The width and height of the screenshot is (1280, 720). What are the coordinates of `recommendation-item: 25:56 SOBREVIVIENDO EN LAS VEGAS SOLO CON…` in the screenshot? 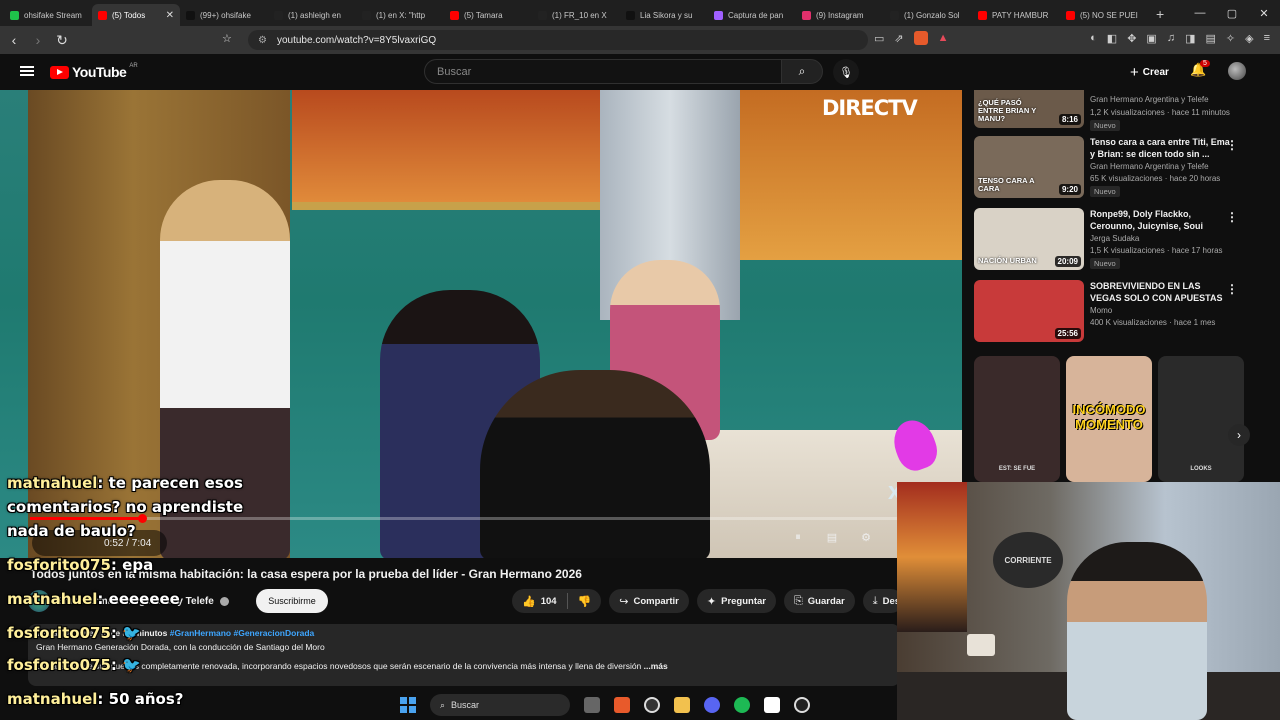 It's located at (1120, 313).